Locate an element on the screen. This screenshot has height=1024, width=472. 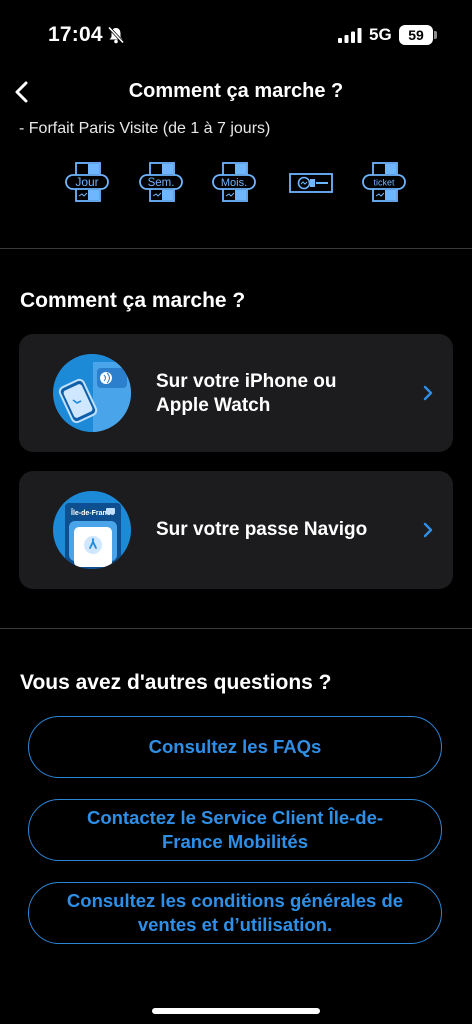
status-bar: 17:04 5G 59 is located at coordinates (236, 31).